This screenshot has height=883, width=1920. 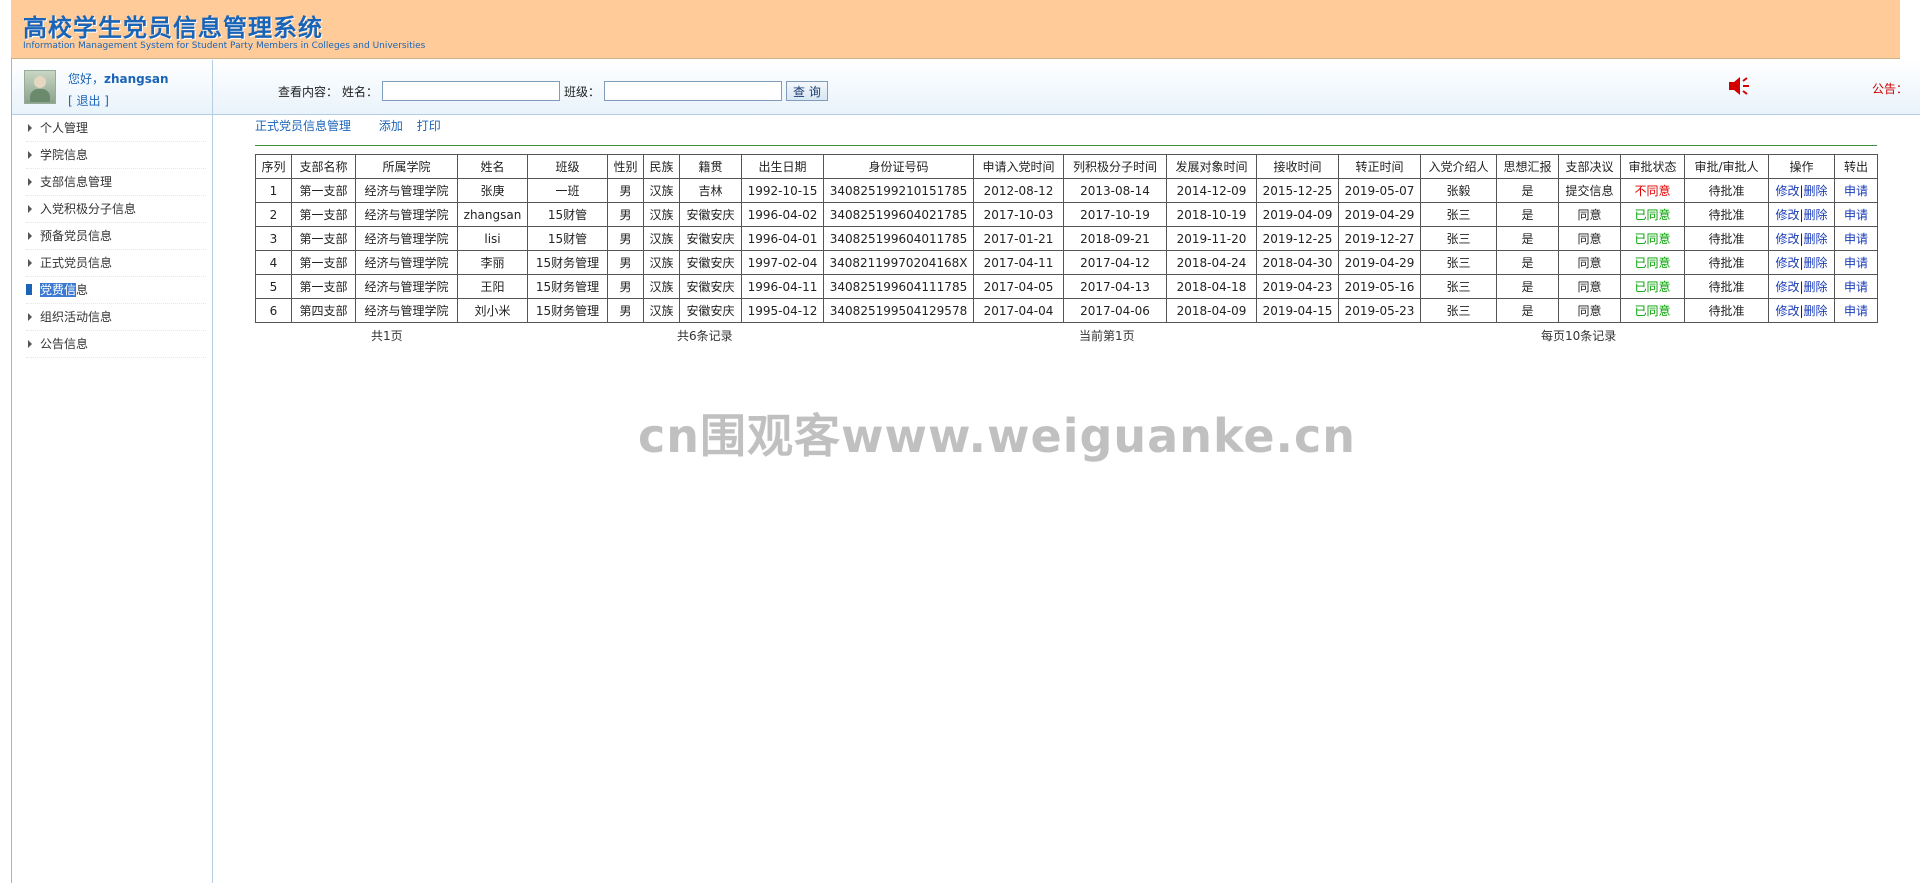 I want to click on table-cell: 张庚, so click(x=492, y=190).